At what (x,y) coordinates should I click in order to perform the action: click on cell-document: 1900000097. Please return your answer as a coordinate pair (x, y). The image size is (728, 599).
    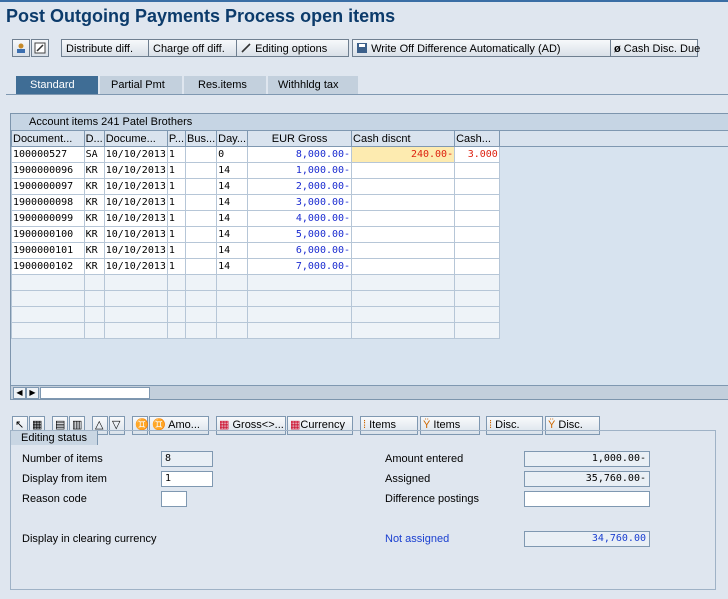
    Looking at the image, I should click on (48, 186).